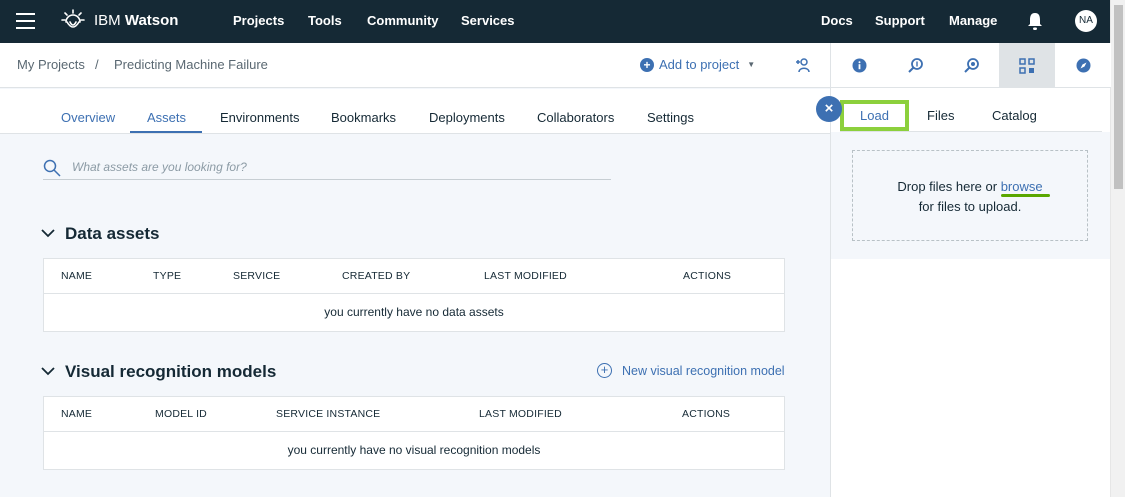  I want to click on drop-text: Drop files here or, so click(949, 186).